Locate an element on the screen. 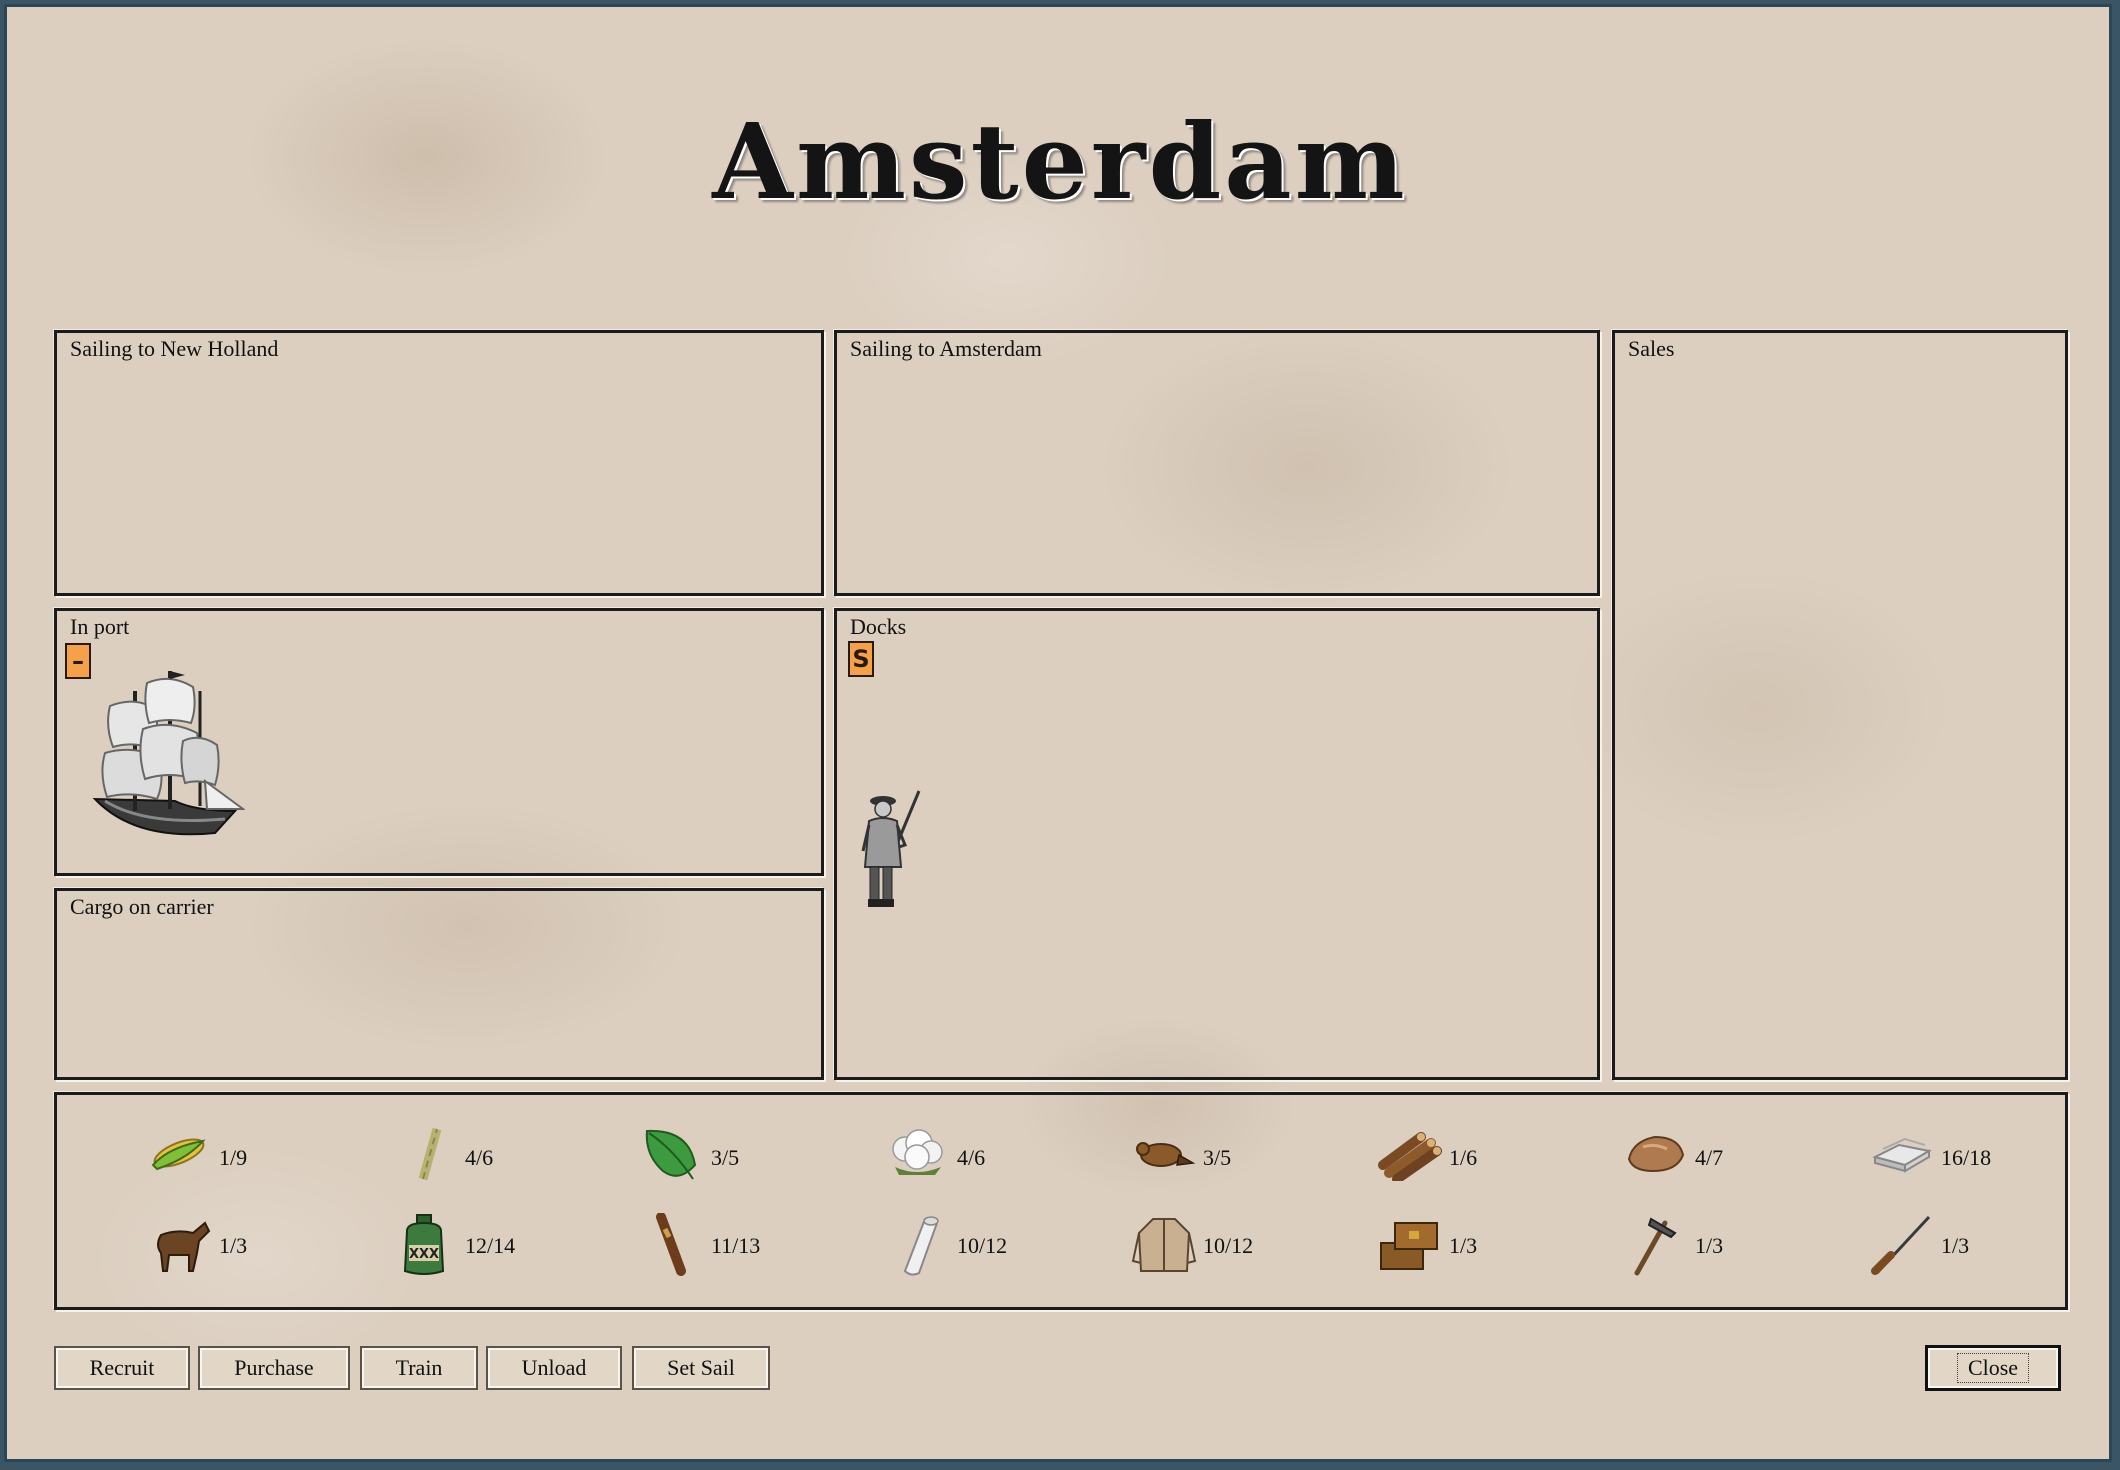  market-good: XXX 12/14 is located at coordinates (516, 1248).